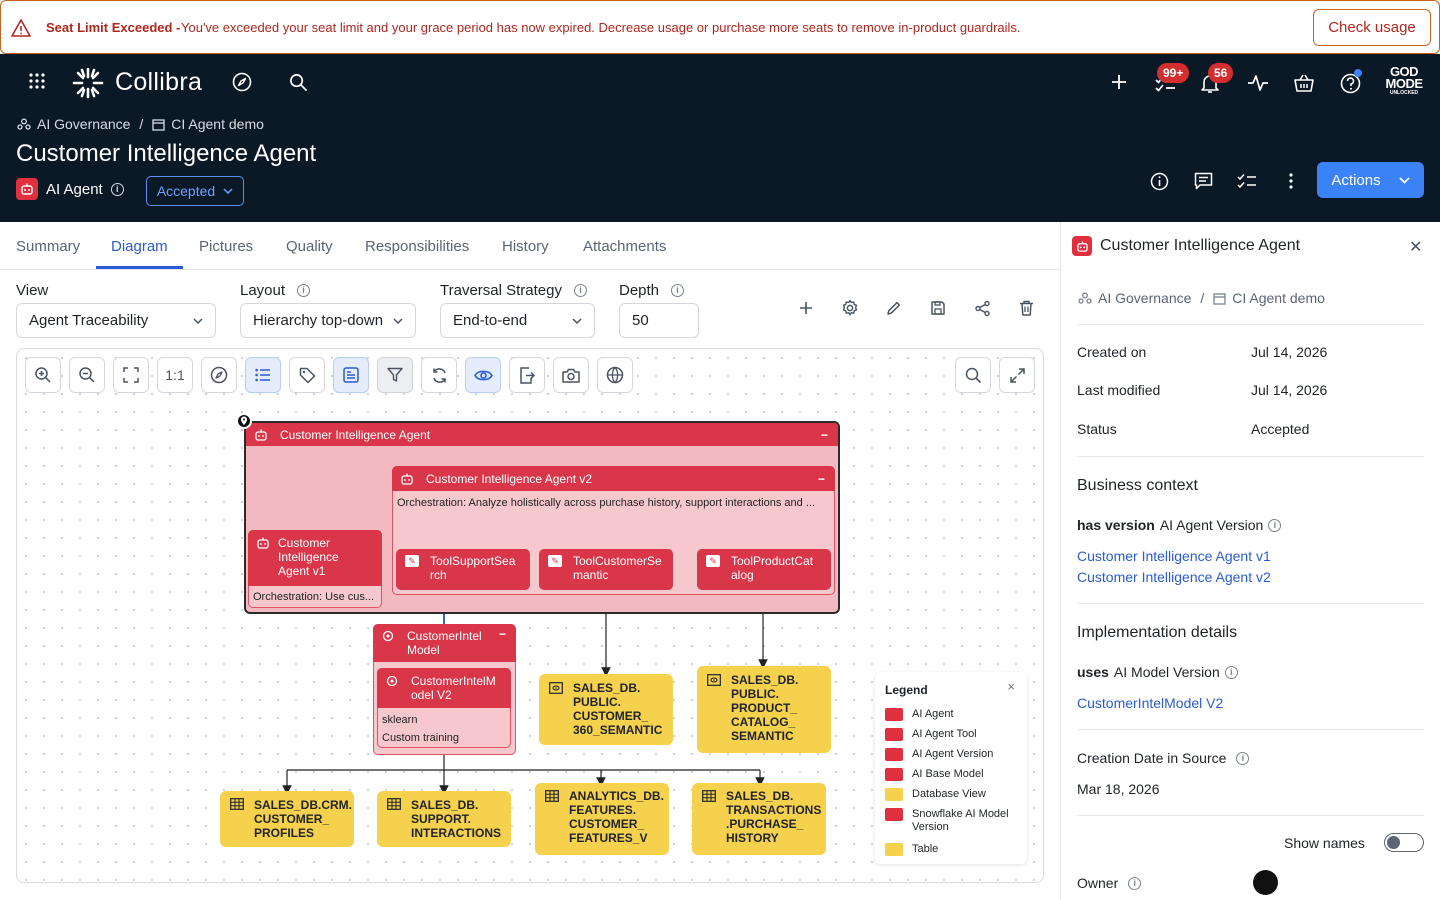  Describe the element at coordinates (263, 375) in the screenshot. I see `list-view-icon` at that location.